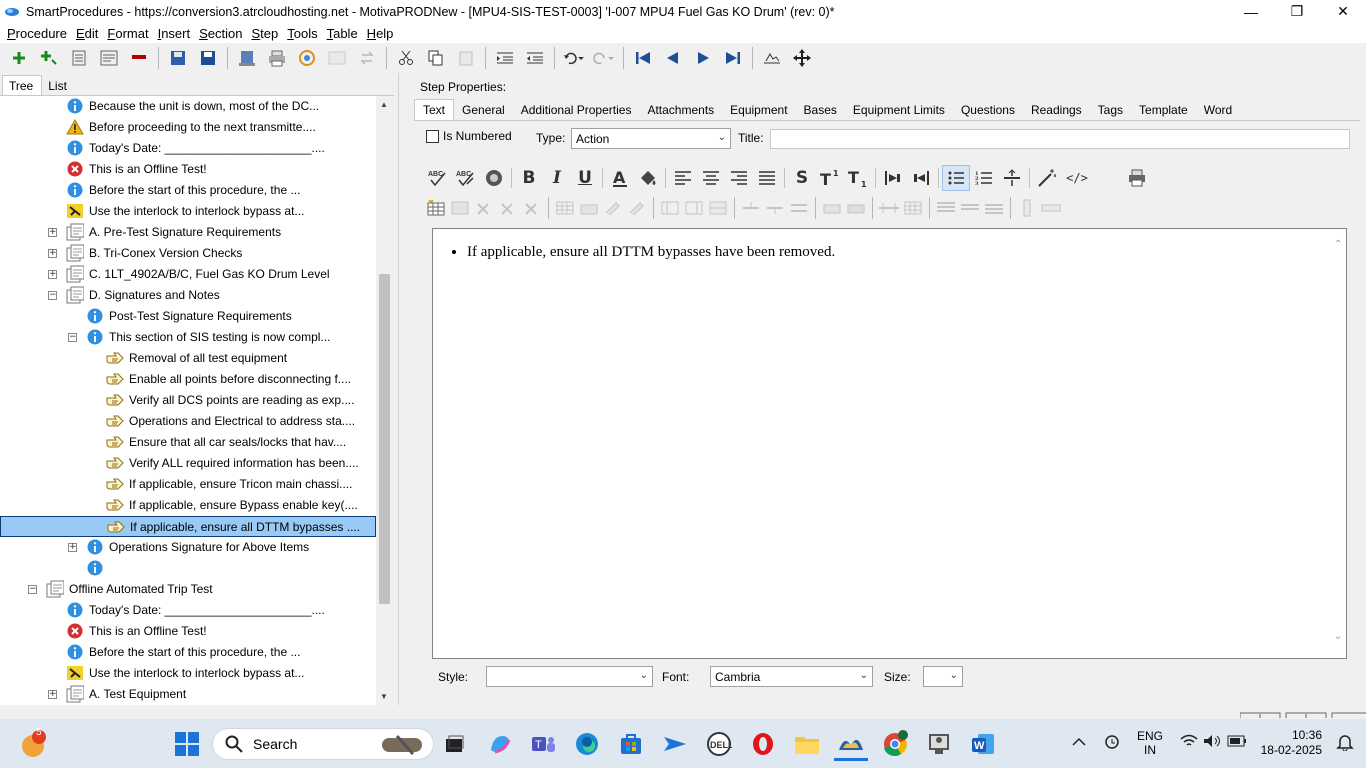 The height and width of the screenshot is (768, 1366). Describe the element at coordinates (532, 208) in the screenshot. I see `delete-col-icon` at that location.